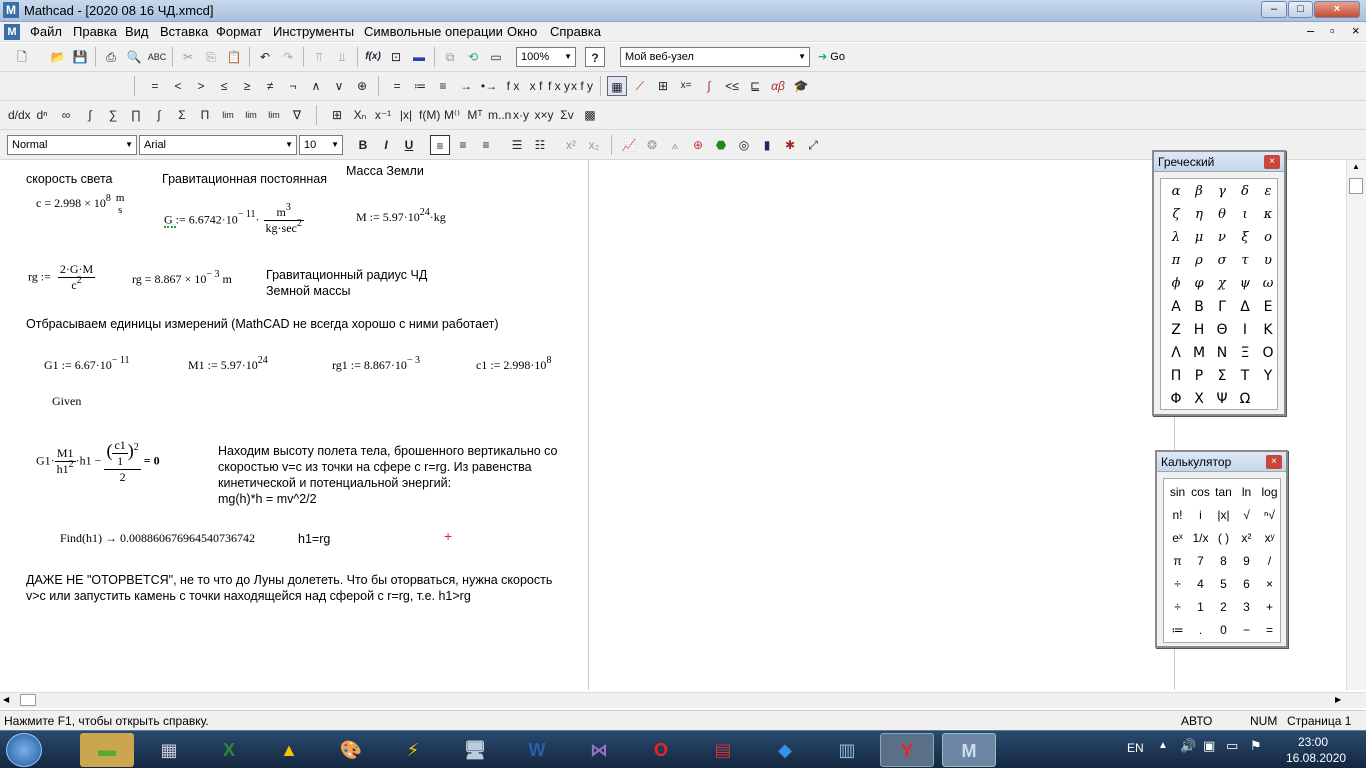 Image resolution: width=1366 pixels, height=768 pixels. I want to click on italic-button: I, so click(386, 145).